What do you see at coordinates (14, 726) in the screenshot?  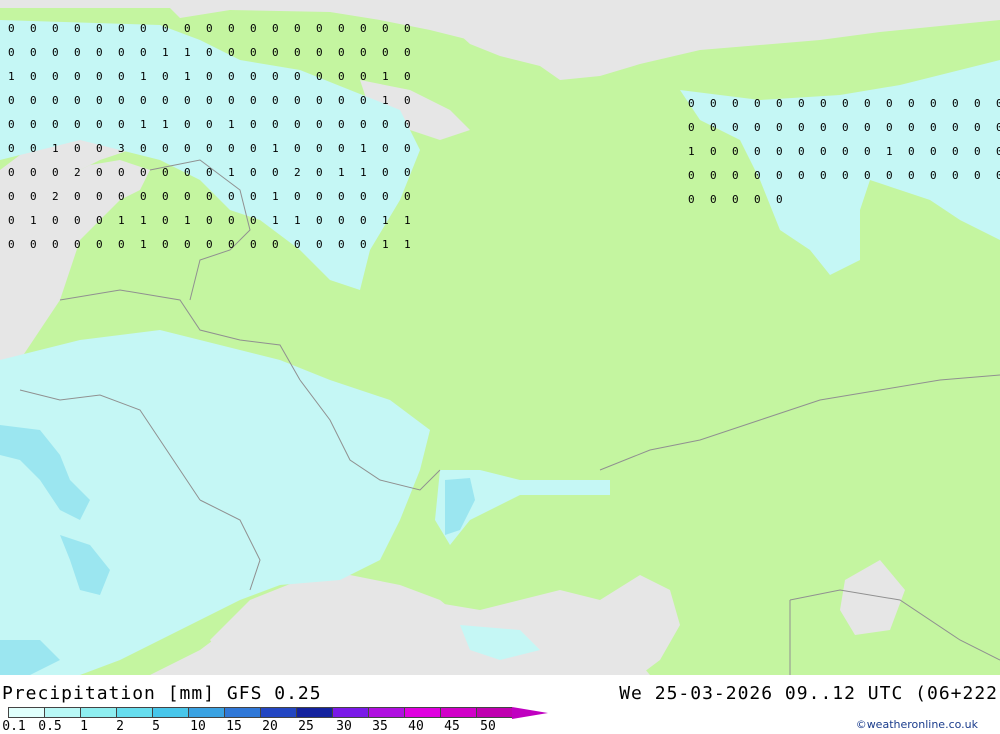 I see `legend-tick-label: 0.1` at bounding box center [14, 726].